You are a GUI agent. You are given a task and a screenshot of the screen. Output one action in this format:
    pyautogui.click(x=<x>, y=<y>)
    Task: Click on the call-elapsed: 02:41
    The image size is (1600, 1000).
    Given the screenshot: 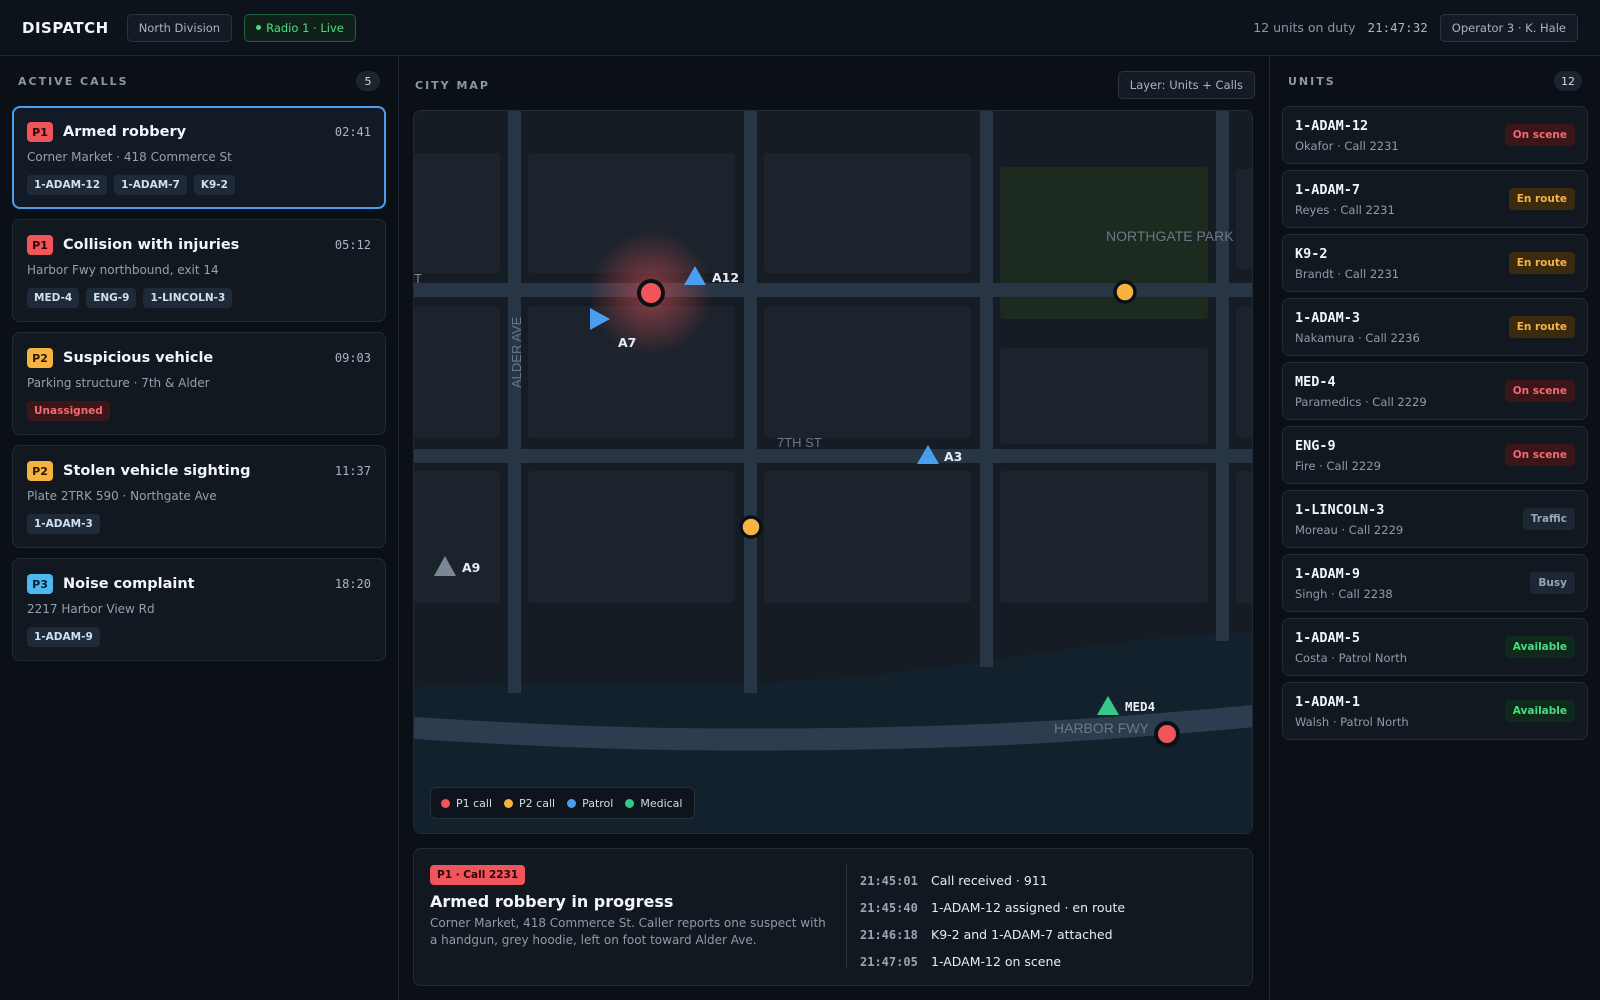 What is the action you would take?
    pyautogui.click(x=352, y=132)
    